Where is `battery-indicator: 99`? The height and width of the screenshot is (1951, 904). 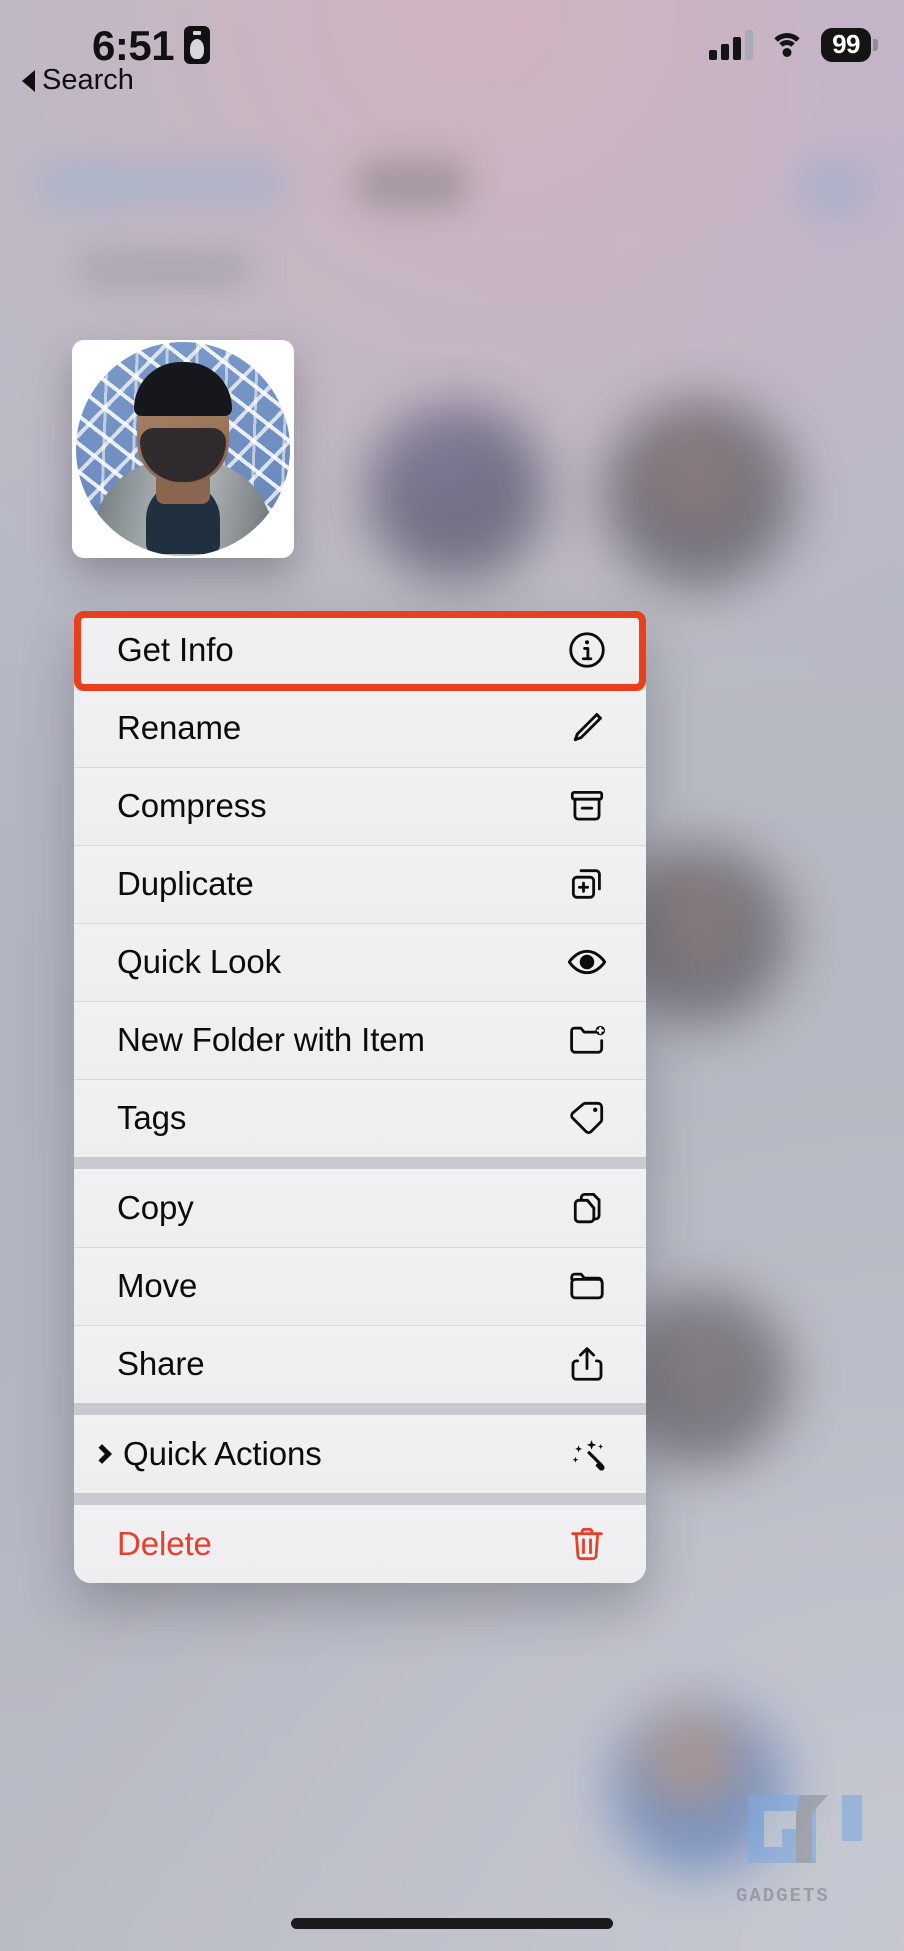 battery-indicator: 99 is located at coordinates (849, 45).